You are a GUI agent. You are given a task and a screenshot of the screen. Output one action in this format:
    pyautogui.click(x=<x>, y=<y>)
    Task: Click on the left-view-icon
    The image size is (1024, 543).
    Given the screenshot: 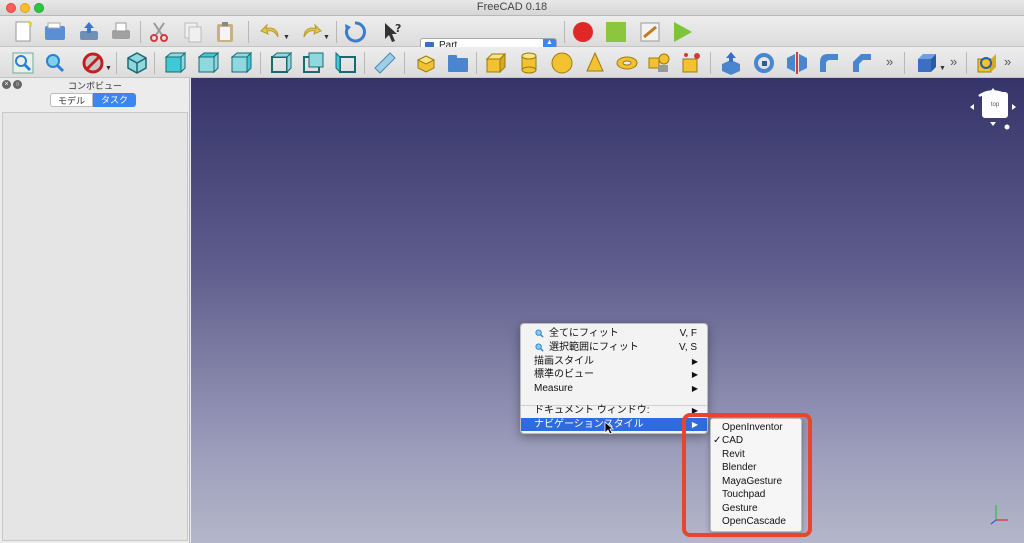 What is the action you would take?
    pyautogui.click(x=346, y=63)
    